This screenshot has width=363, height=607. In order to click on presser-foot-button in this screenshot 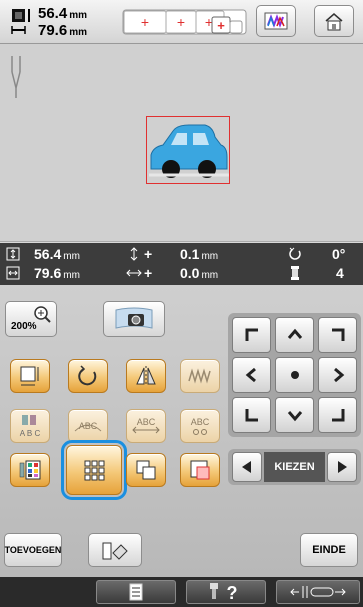, I will do `click(318, 592)`.